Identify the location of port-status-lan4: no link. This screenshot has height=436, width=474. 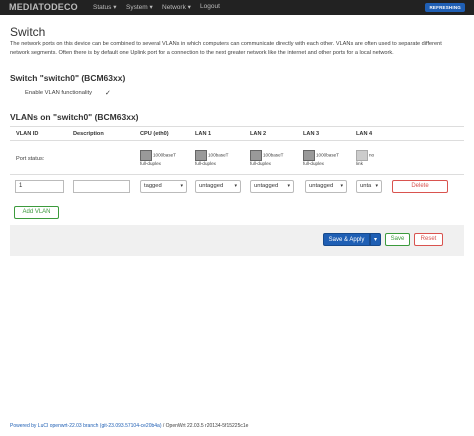
(365, 158).